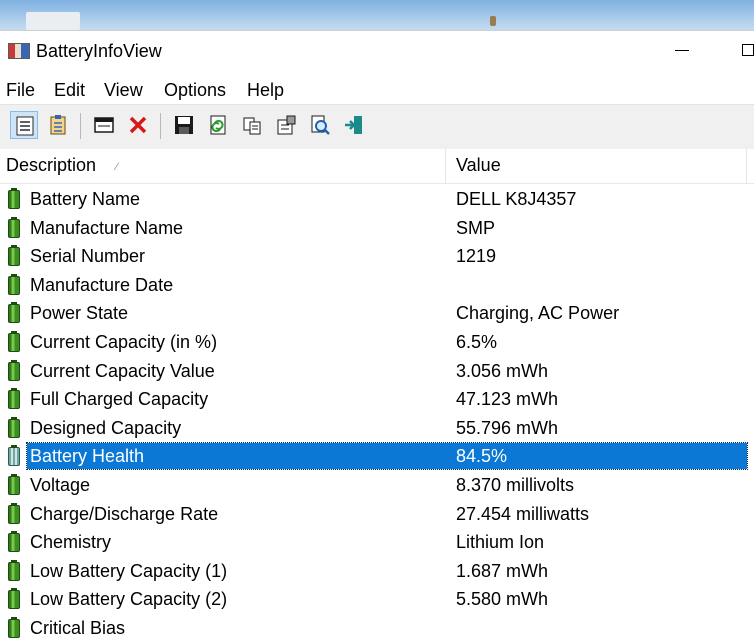 This screenshot has height=642, width=754. I want to click on row-value: DELL K8J4357, so click(516, 199).